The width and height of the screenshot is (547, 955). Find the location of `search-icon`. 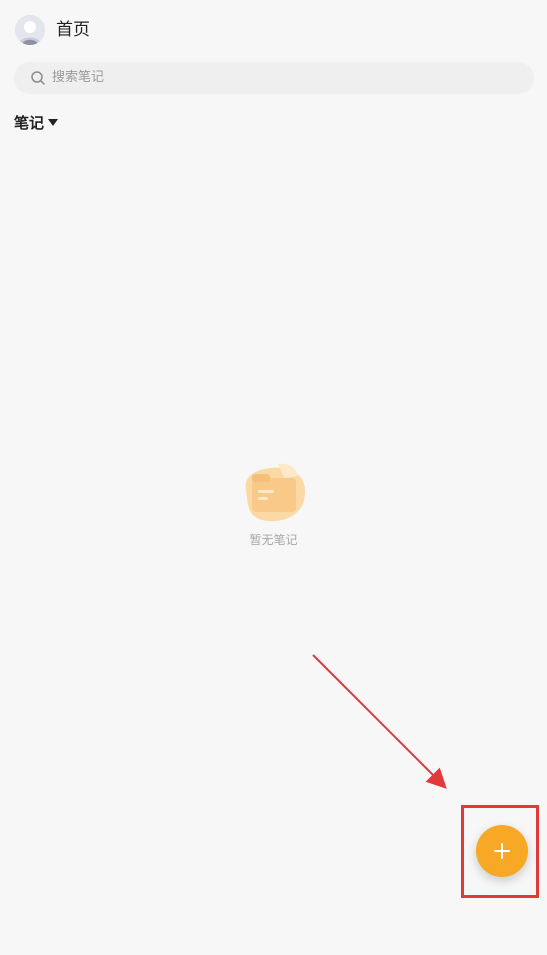

search-icon is located at coordinates (38, 78).